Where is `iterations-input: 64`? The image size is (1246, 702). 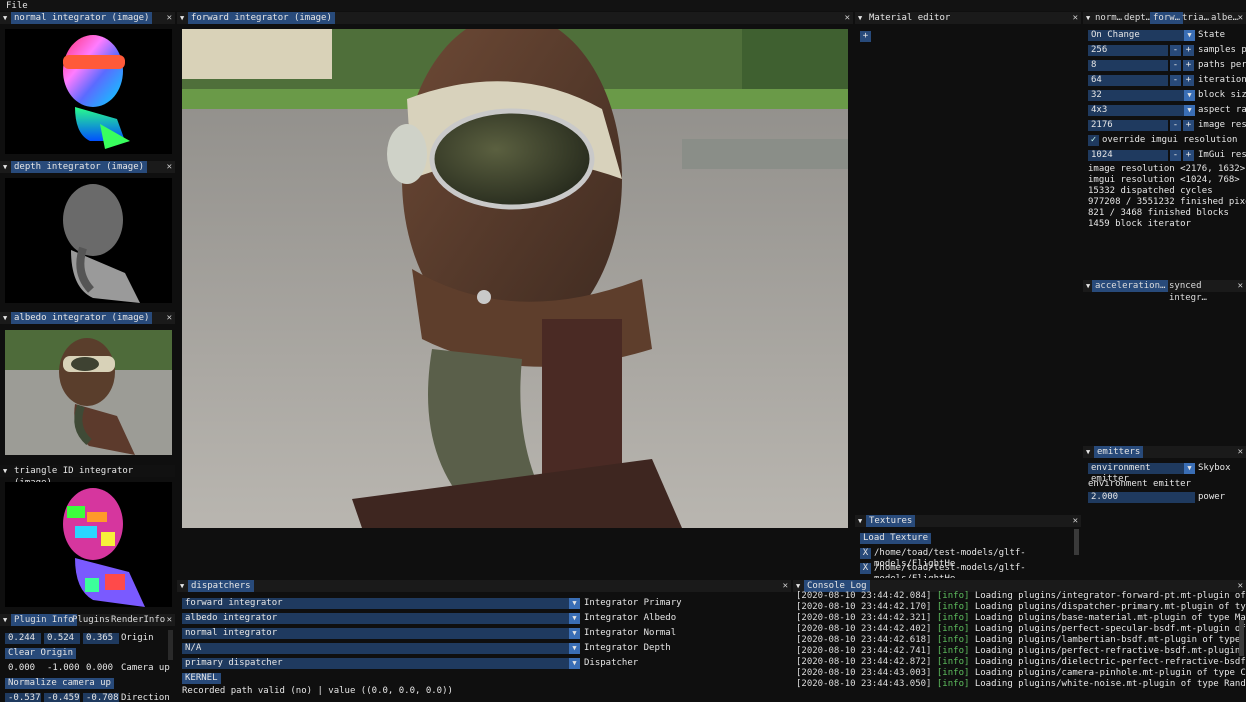
iterations-input: 64 is located at coordinates (1128, 80).